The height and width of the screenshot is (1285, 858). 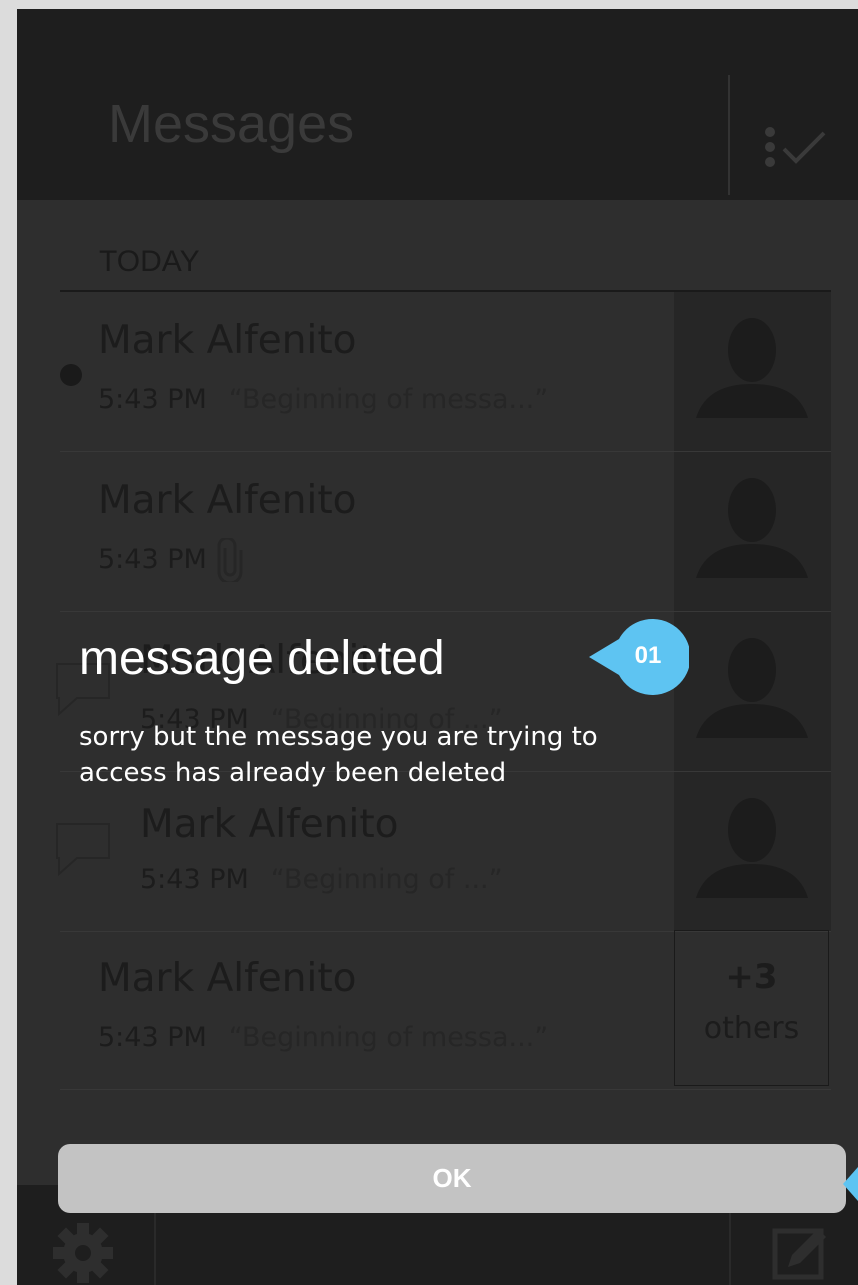 What do you see at coordinates (71, 375) in the screenshot?
I see `unread-indicator` at bounding box center [71, 375].